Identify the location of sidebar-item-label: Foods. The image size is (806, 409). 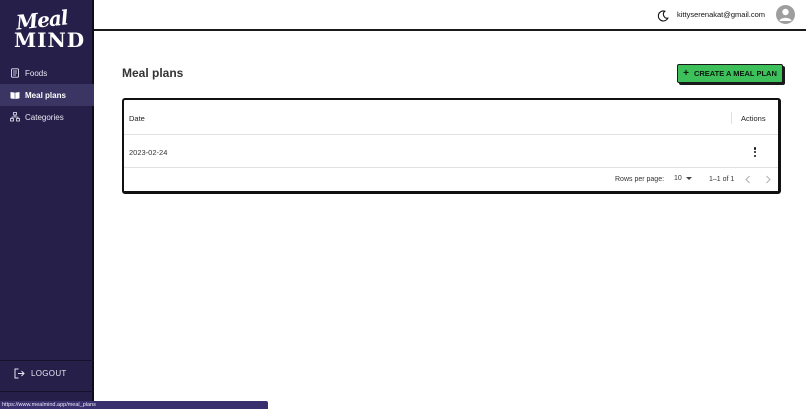
(36, 73).